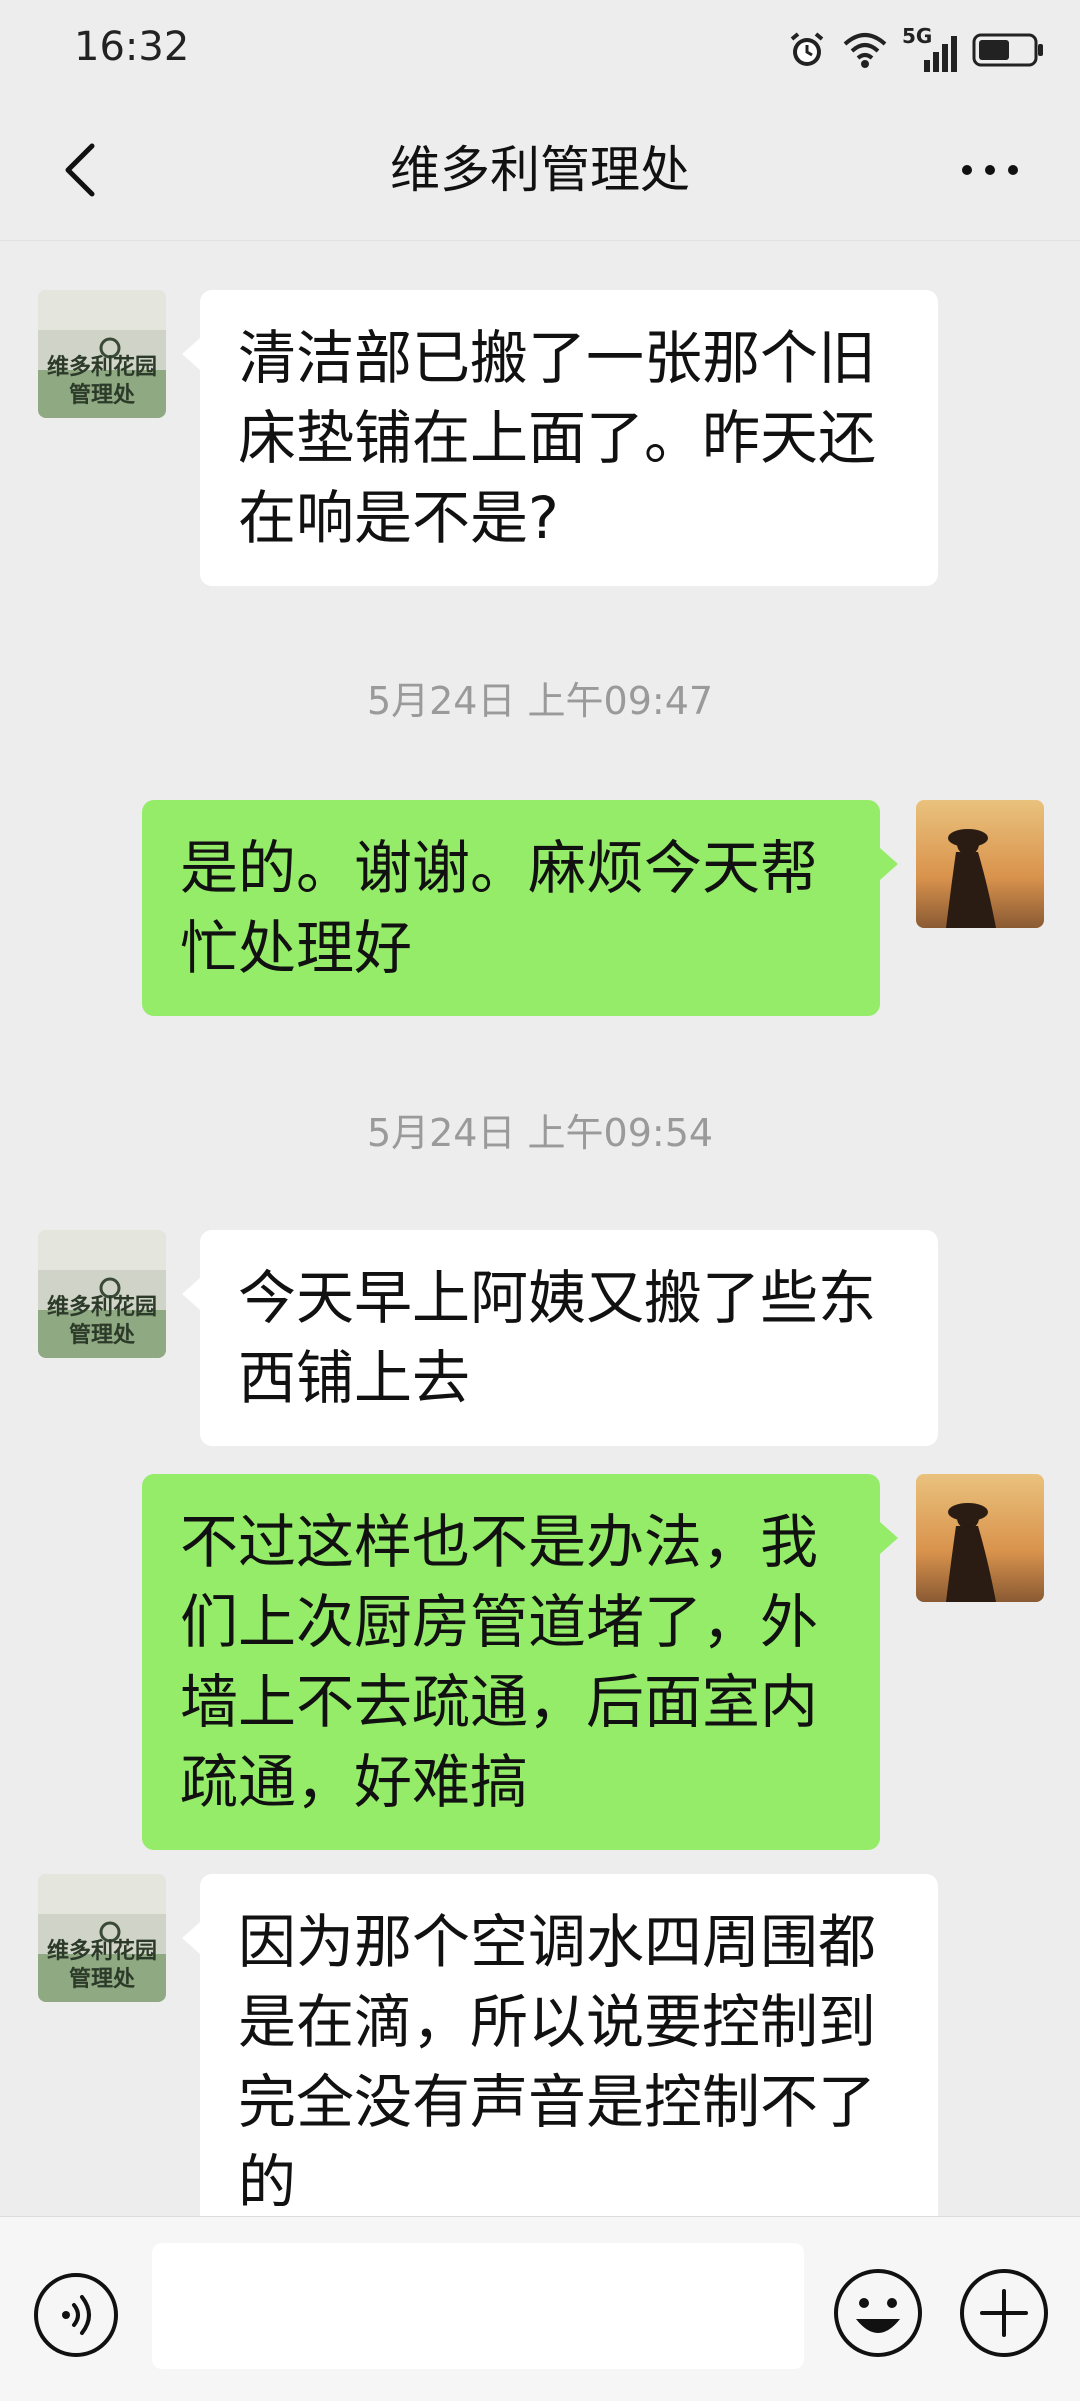 The height and width of the screenshot is (2401, 1080). What do you see at coordinates (807, 49) in the screenshot?
I see `alarm-icon` at bounding box center [807, 49].